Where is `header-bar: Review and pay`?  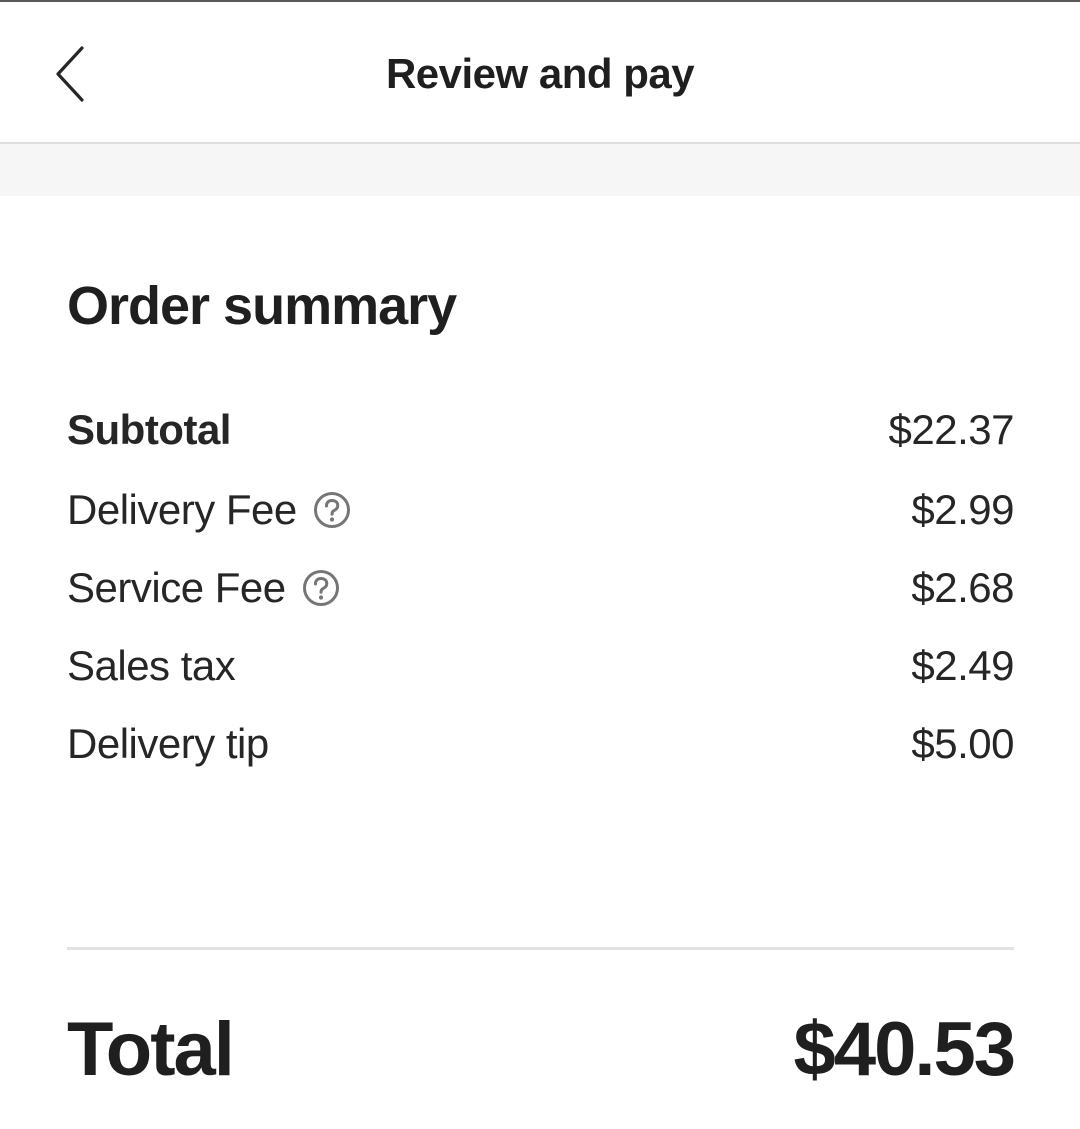 header-bar: Review and pay is located at coordinates (540, 73).